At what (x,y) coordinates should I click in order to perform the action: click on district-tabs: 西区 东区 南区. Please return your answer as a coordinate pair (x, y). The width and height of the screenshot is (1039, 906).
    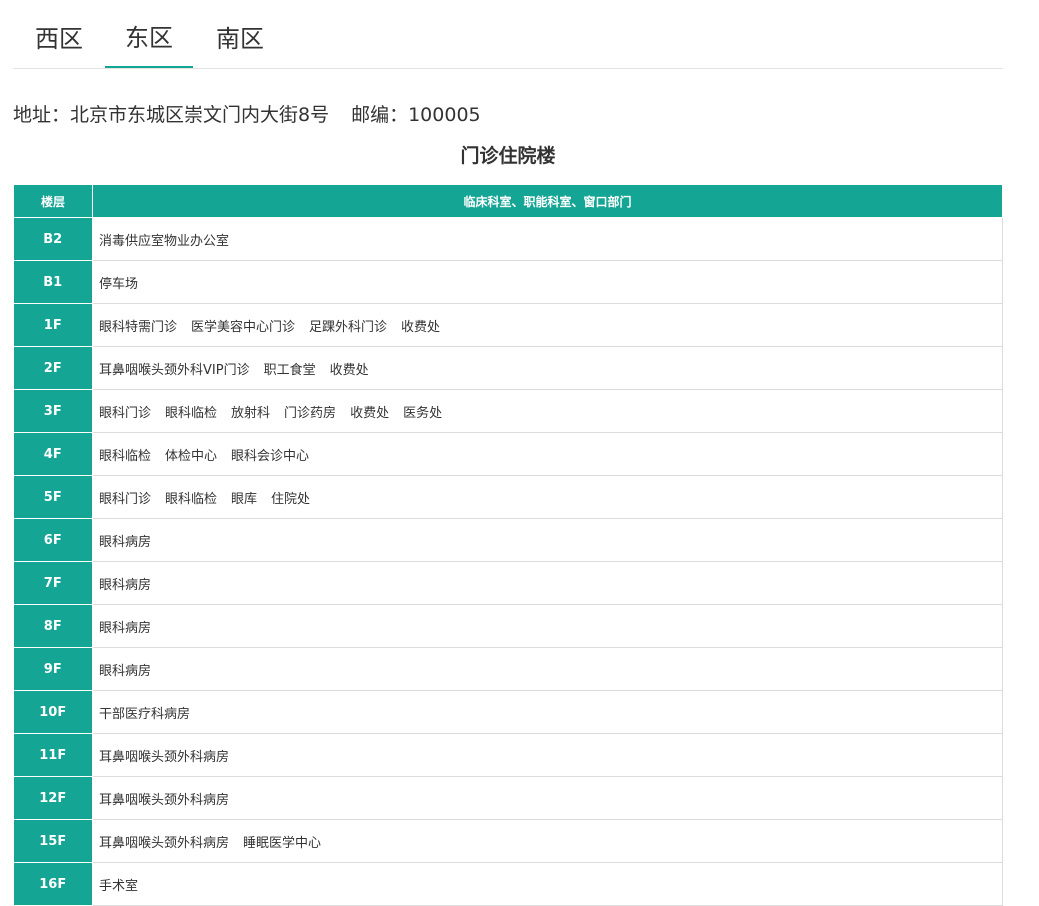
    Looking at the image, I should click on (508, 34).